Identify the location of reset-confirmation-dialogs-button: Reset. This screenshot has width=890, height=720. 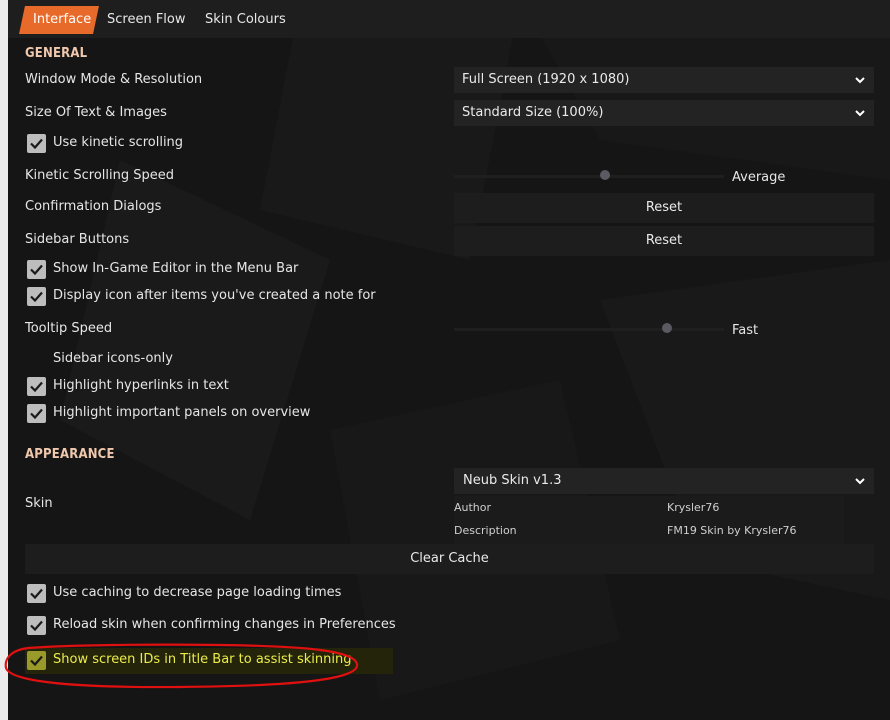
(664, 208).